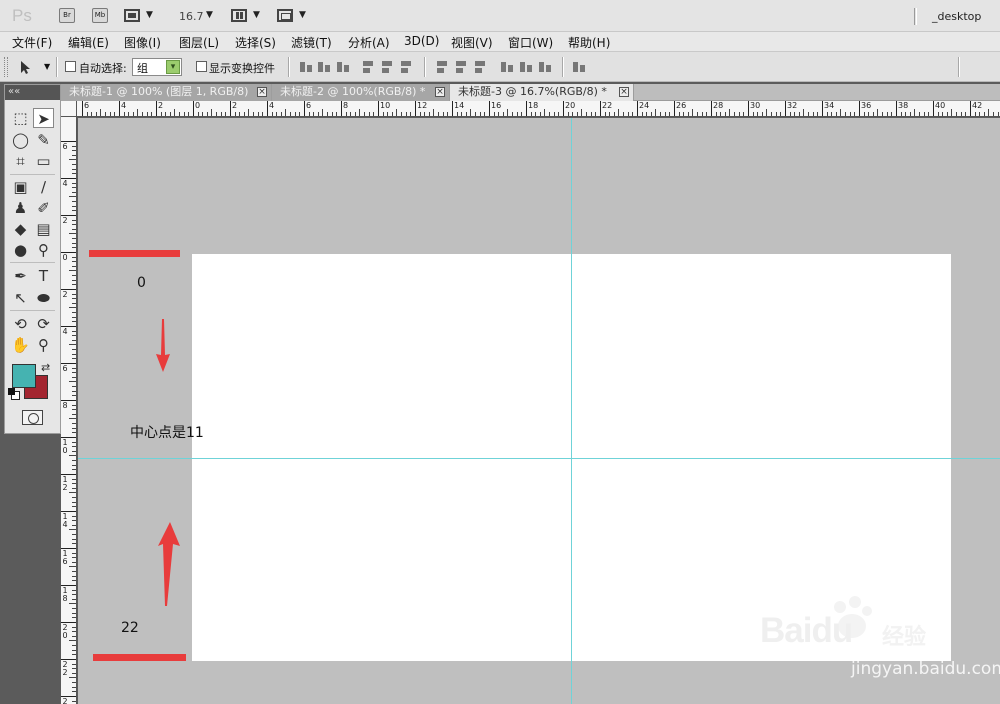  I want to click on menu-select: 选择(S), so click(255, 42).